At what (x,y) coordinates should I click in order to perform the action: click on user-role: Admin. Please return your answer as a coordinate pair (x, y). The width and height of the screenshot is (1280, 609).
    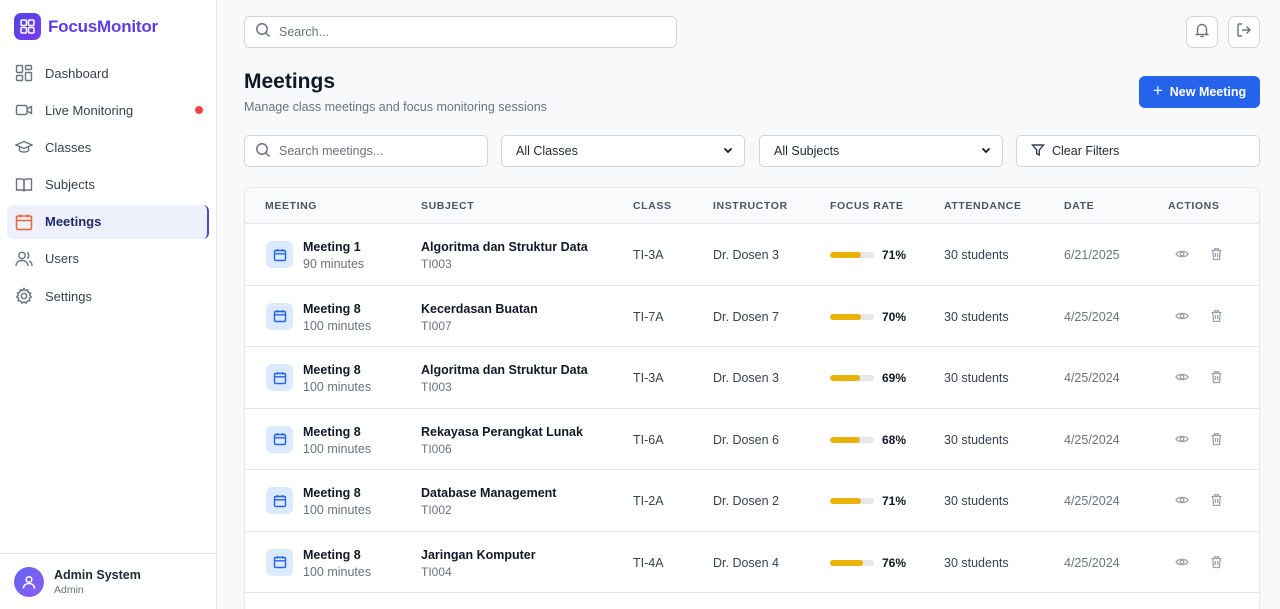
    Looking at the image, I should click on (69, 589).